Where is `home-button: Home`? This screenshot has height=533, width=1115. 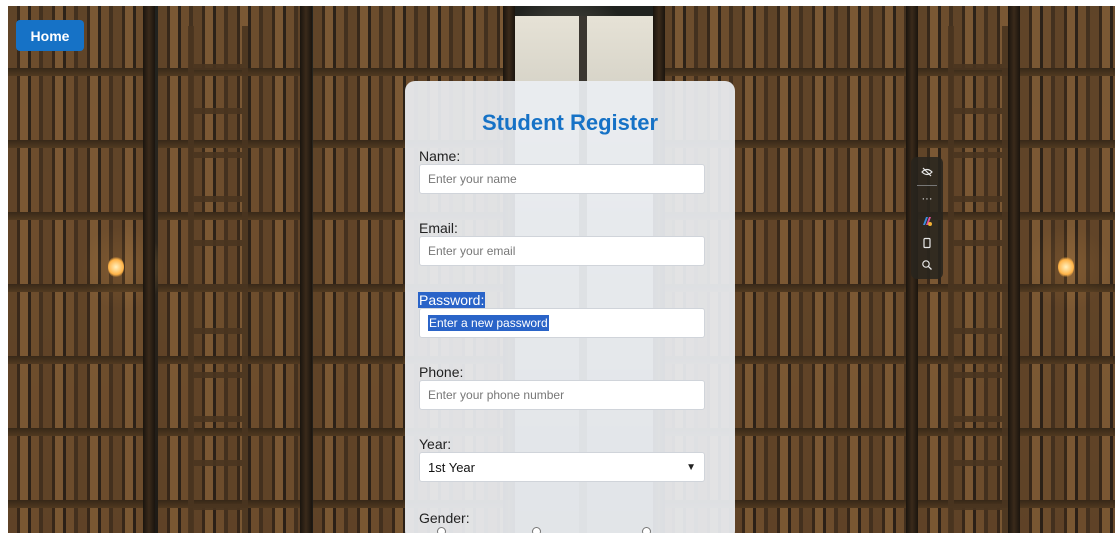
home-button: Home is located at coordinates (50, 35).